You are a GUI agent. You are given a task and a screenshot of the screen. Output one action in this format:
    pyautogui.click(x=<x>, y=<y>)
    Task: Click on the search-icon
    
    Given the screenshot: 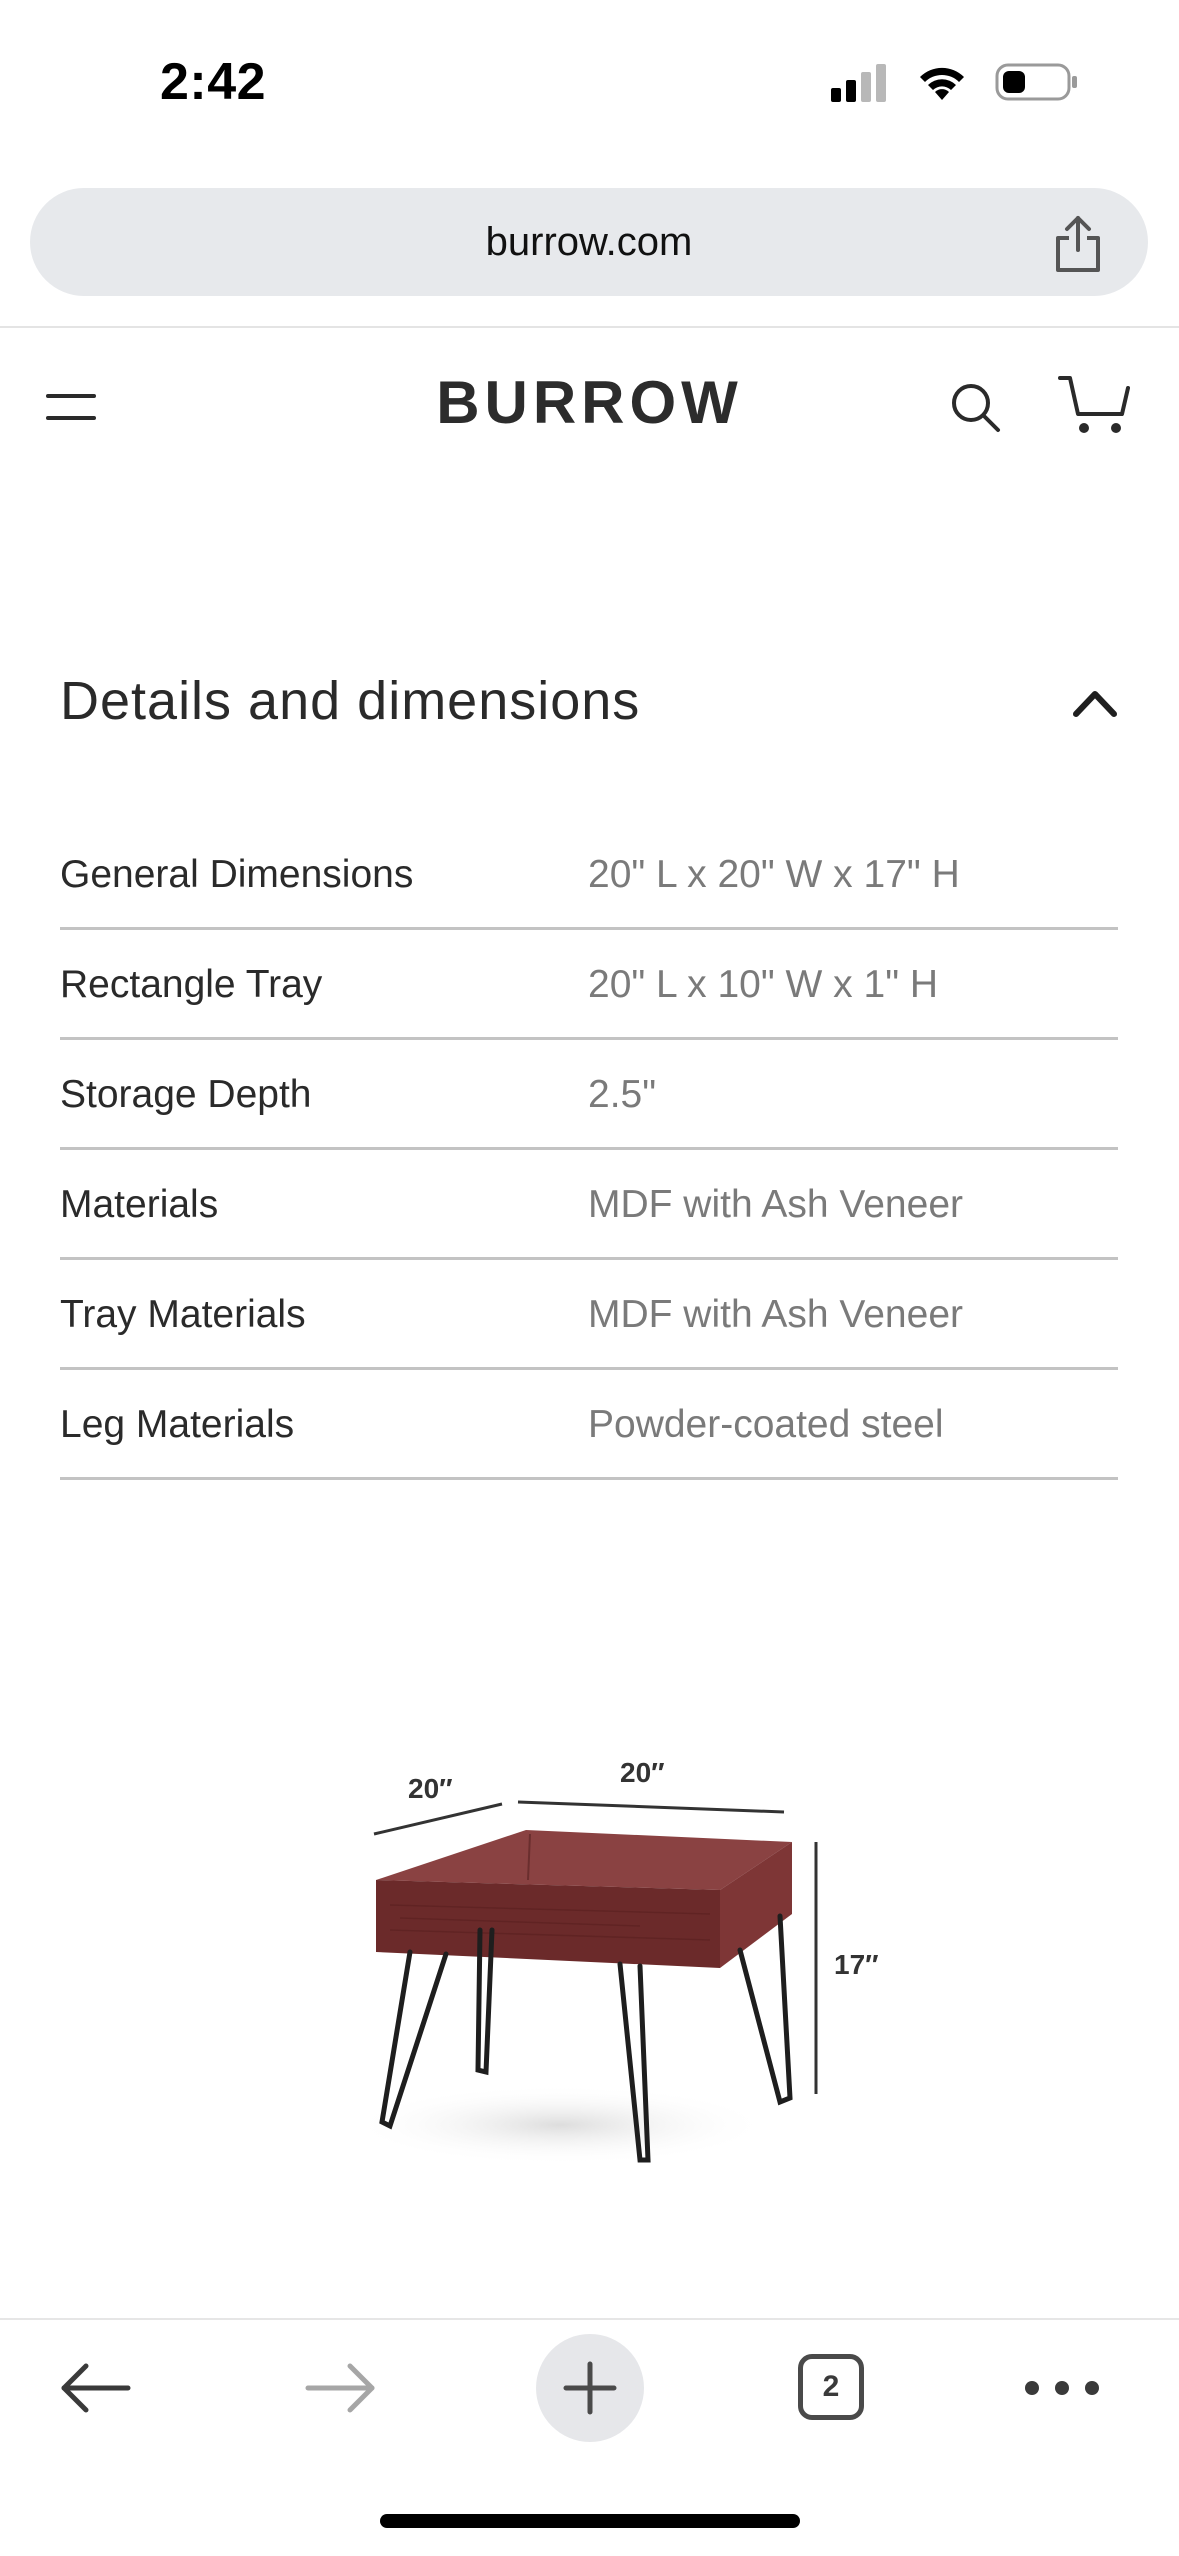 What is the action you would take?
    pyautogui.click(x=975, y=407)
    